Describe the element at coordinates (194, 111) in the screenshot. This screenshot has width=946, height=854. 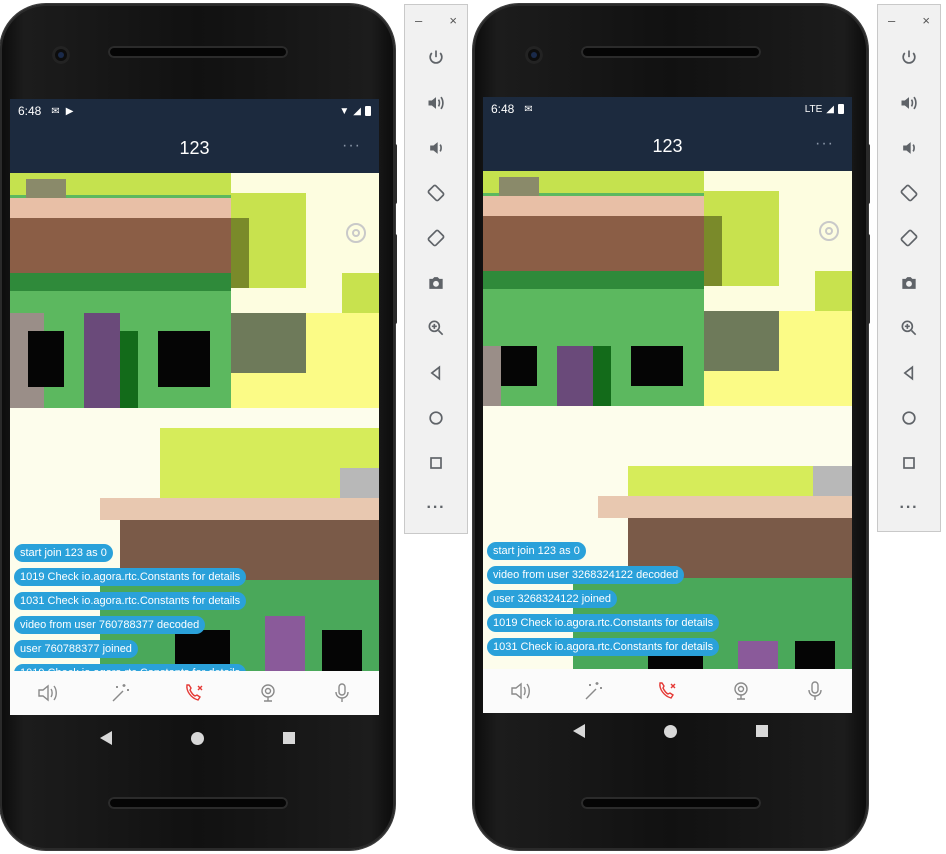
I see `status-bar: 6:48 ✉ ▶ ▼ ◢` at that location.